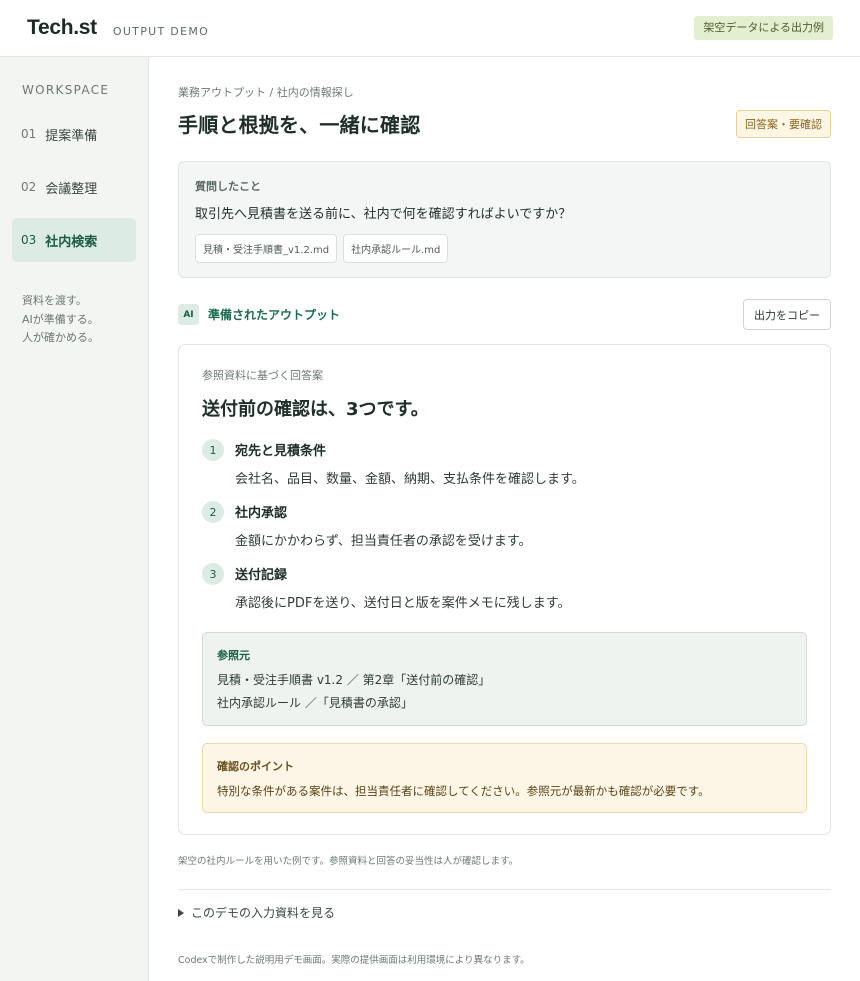 Image resolution: width=860 pixels, height=981 pixels. I want to click on sidebar-item-label: 会議整理, so click(71, 189).